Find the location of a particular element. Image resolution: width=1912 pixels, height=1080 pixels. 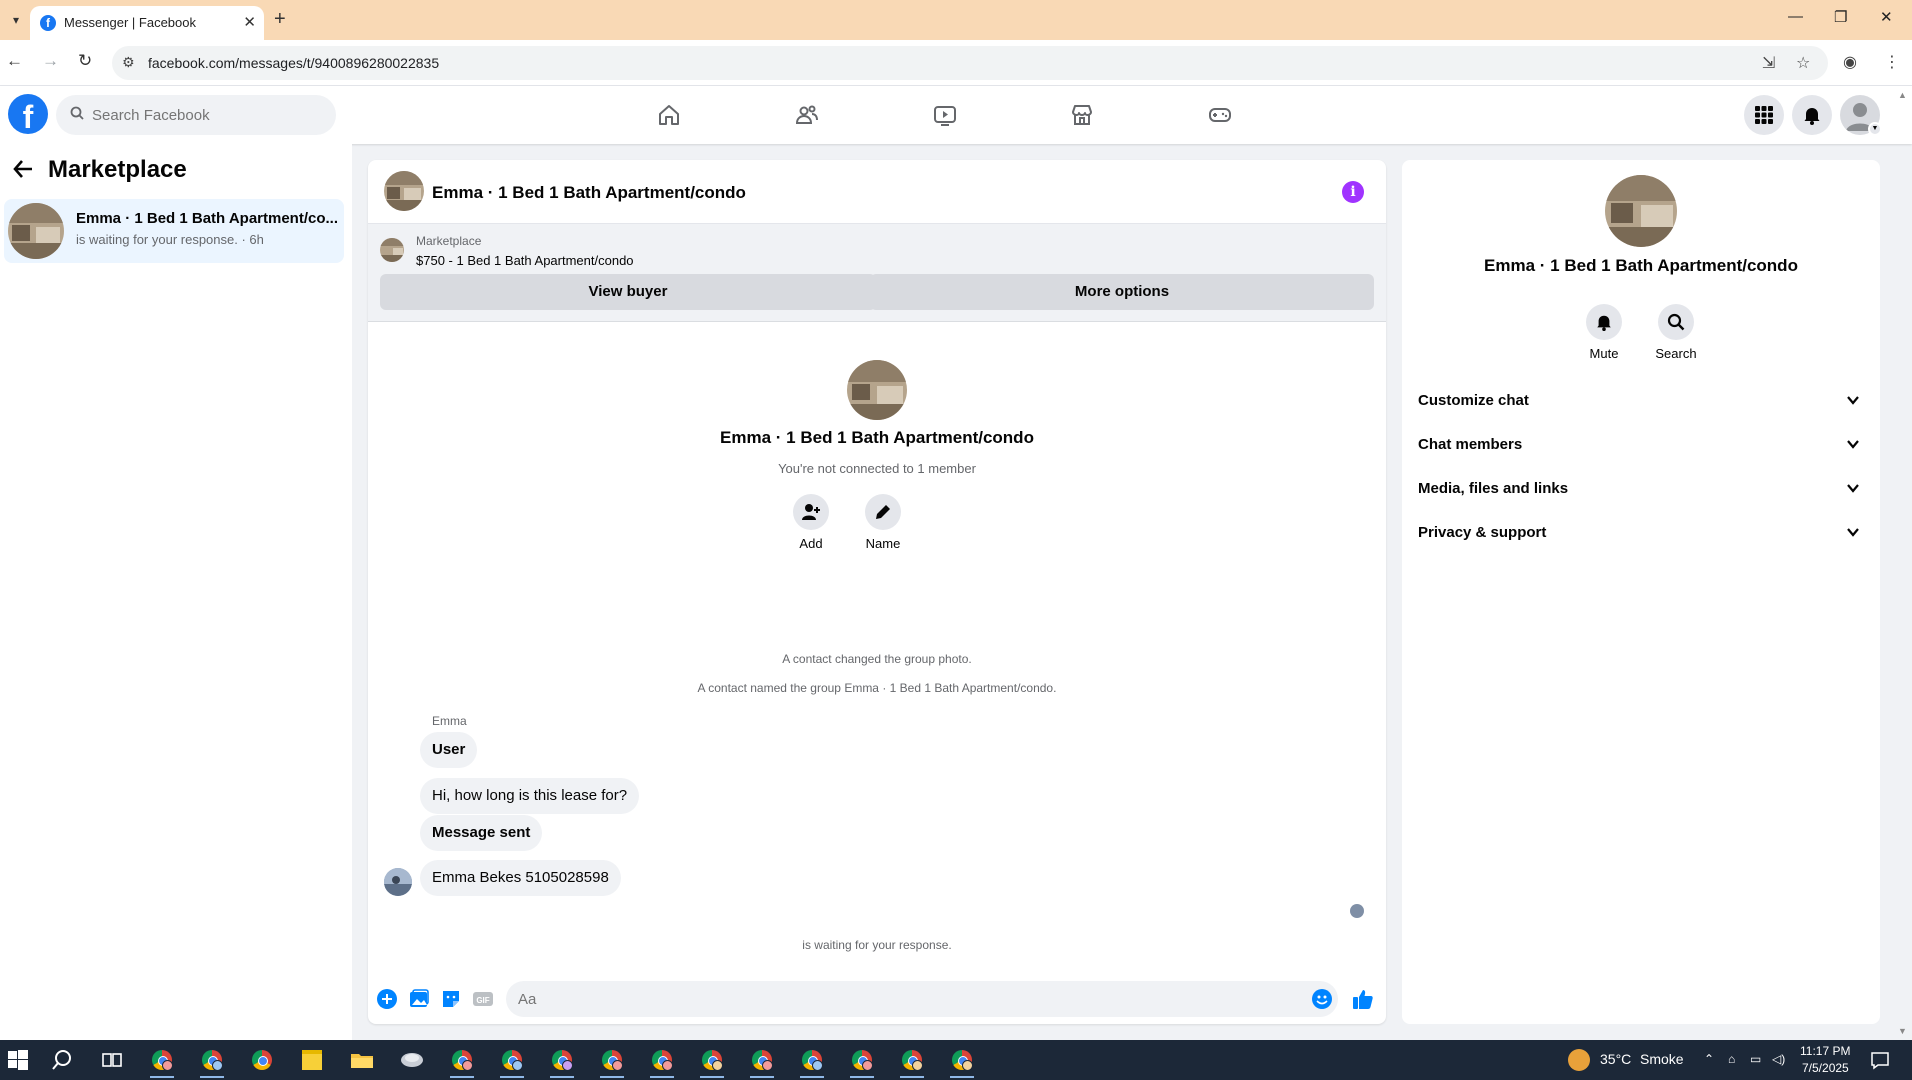

scroll-down-icon: ▼ is located at coordinates (1902, 1031).